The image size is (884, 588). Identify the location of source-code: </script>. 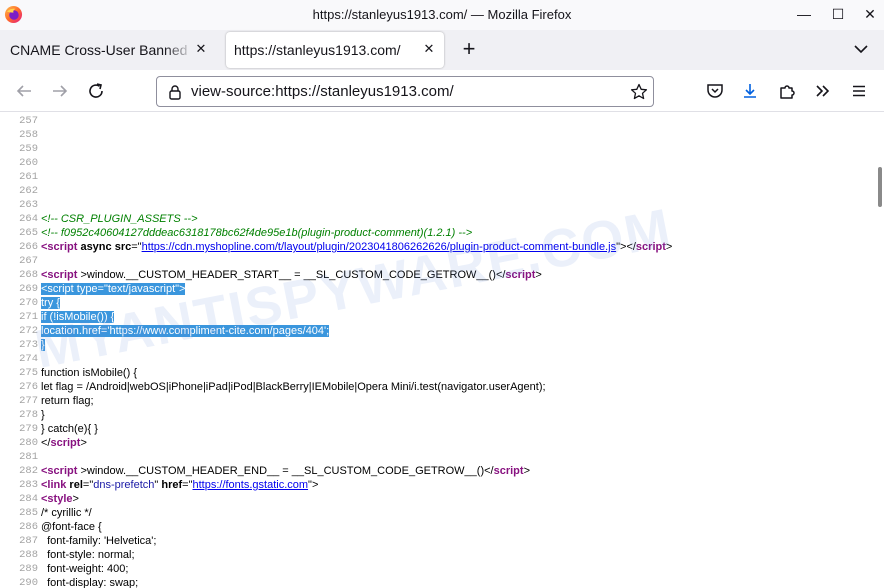
(64, 443).